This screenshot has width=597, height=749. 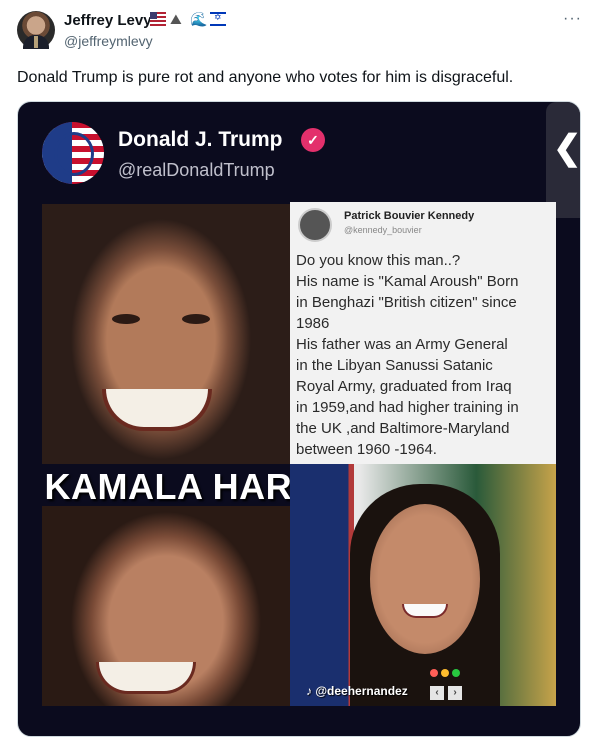 I want to click on mountain-icon: ⛰, so click(x=176, y=19).